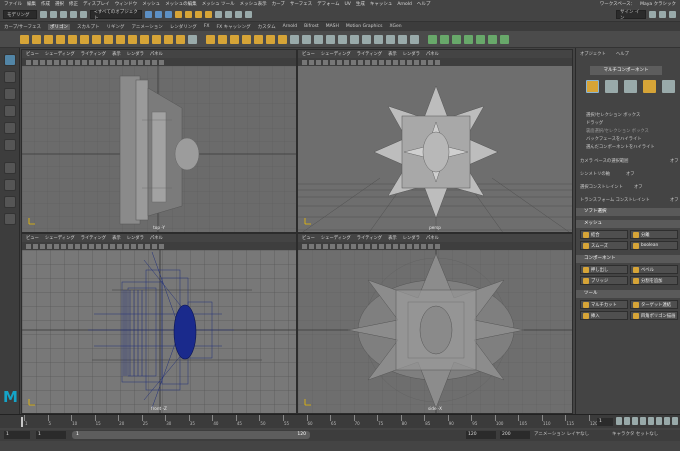 This screenshot has width=680, height=451. I want to click on menu-file: ファイル, so click(13, 4).